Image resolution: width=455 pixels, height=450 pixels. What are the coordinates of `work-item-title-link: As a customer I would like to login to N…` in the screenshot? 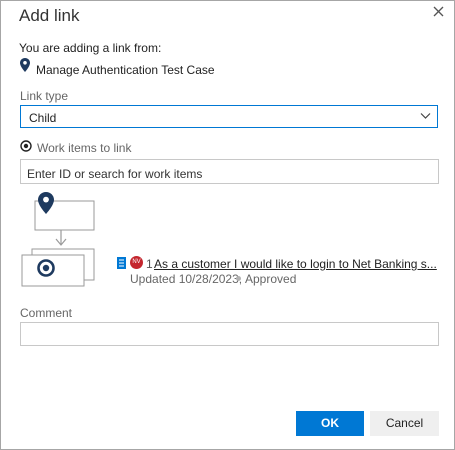 It's located at (295, 264).